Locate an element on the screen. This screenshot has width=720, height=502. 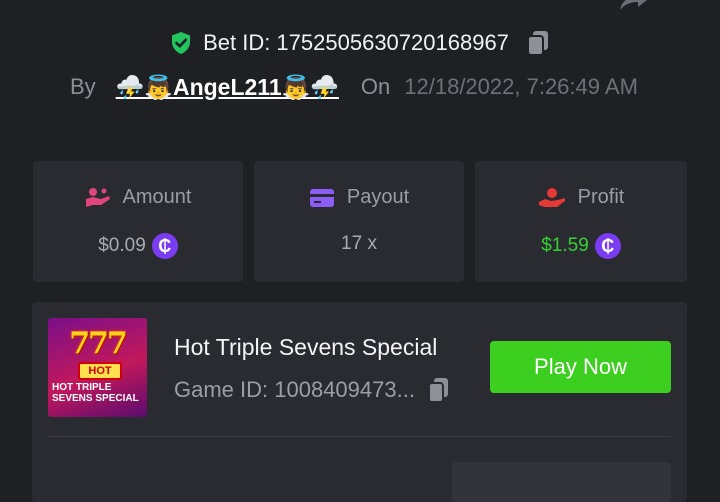
profit-card: Profit $1.59 ₵ is located at coordinates (581, 221).